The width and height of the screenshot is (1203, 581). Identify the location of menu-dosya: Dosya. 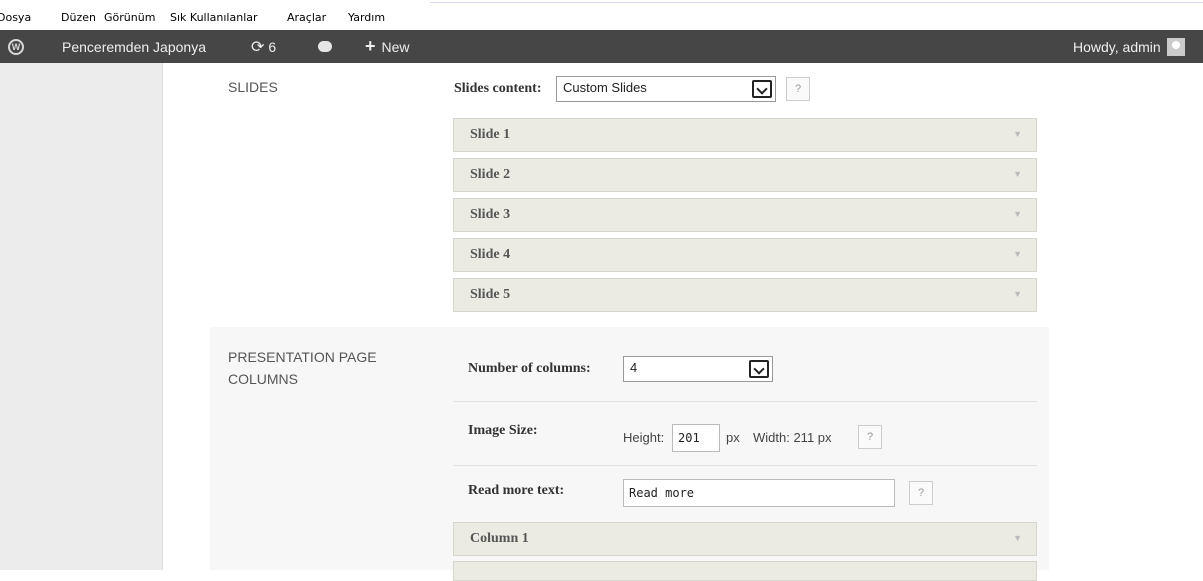
(15, 17).